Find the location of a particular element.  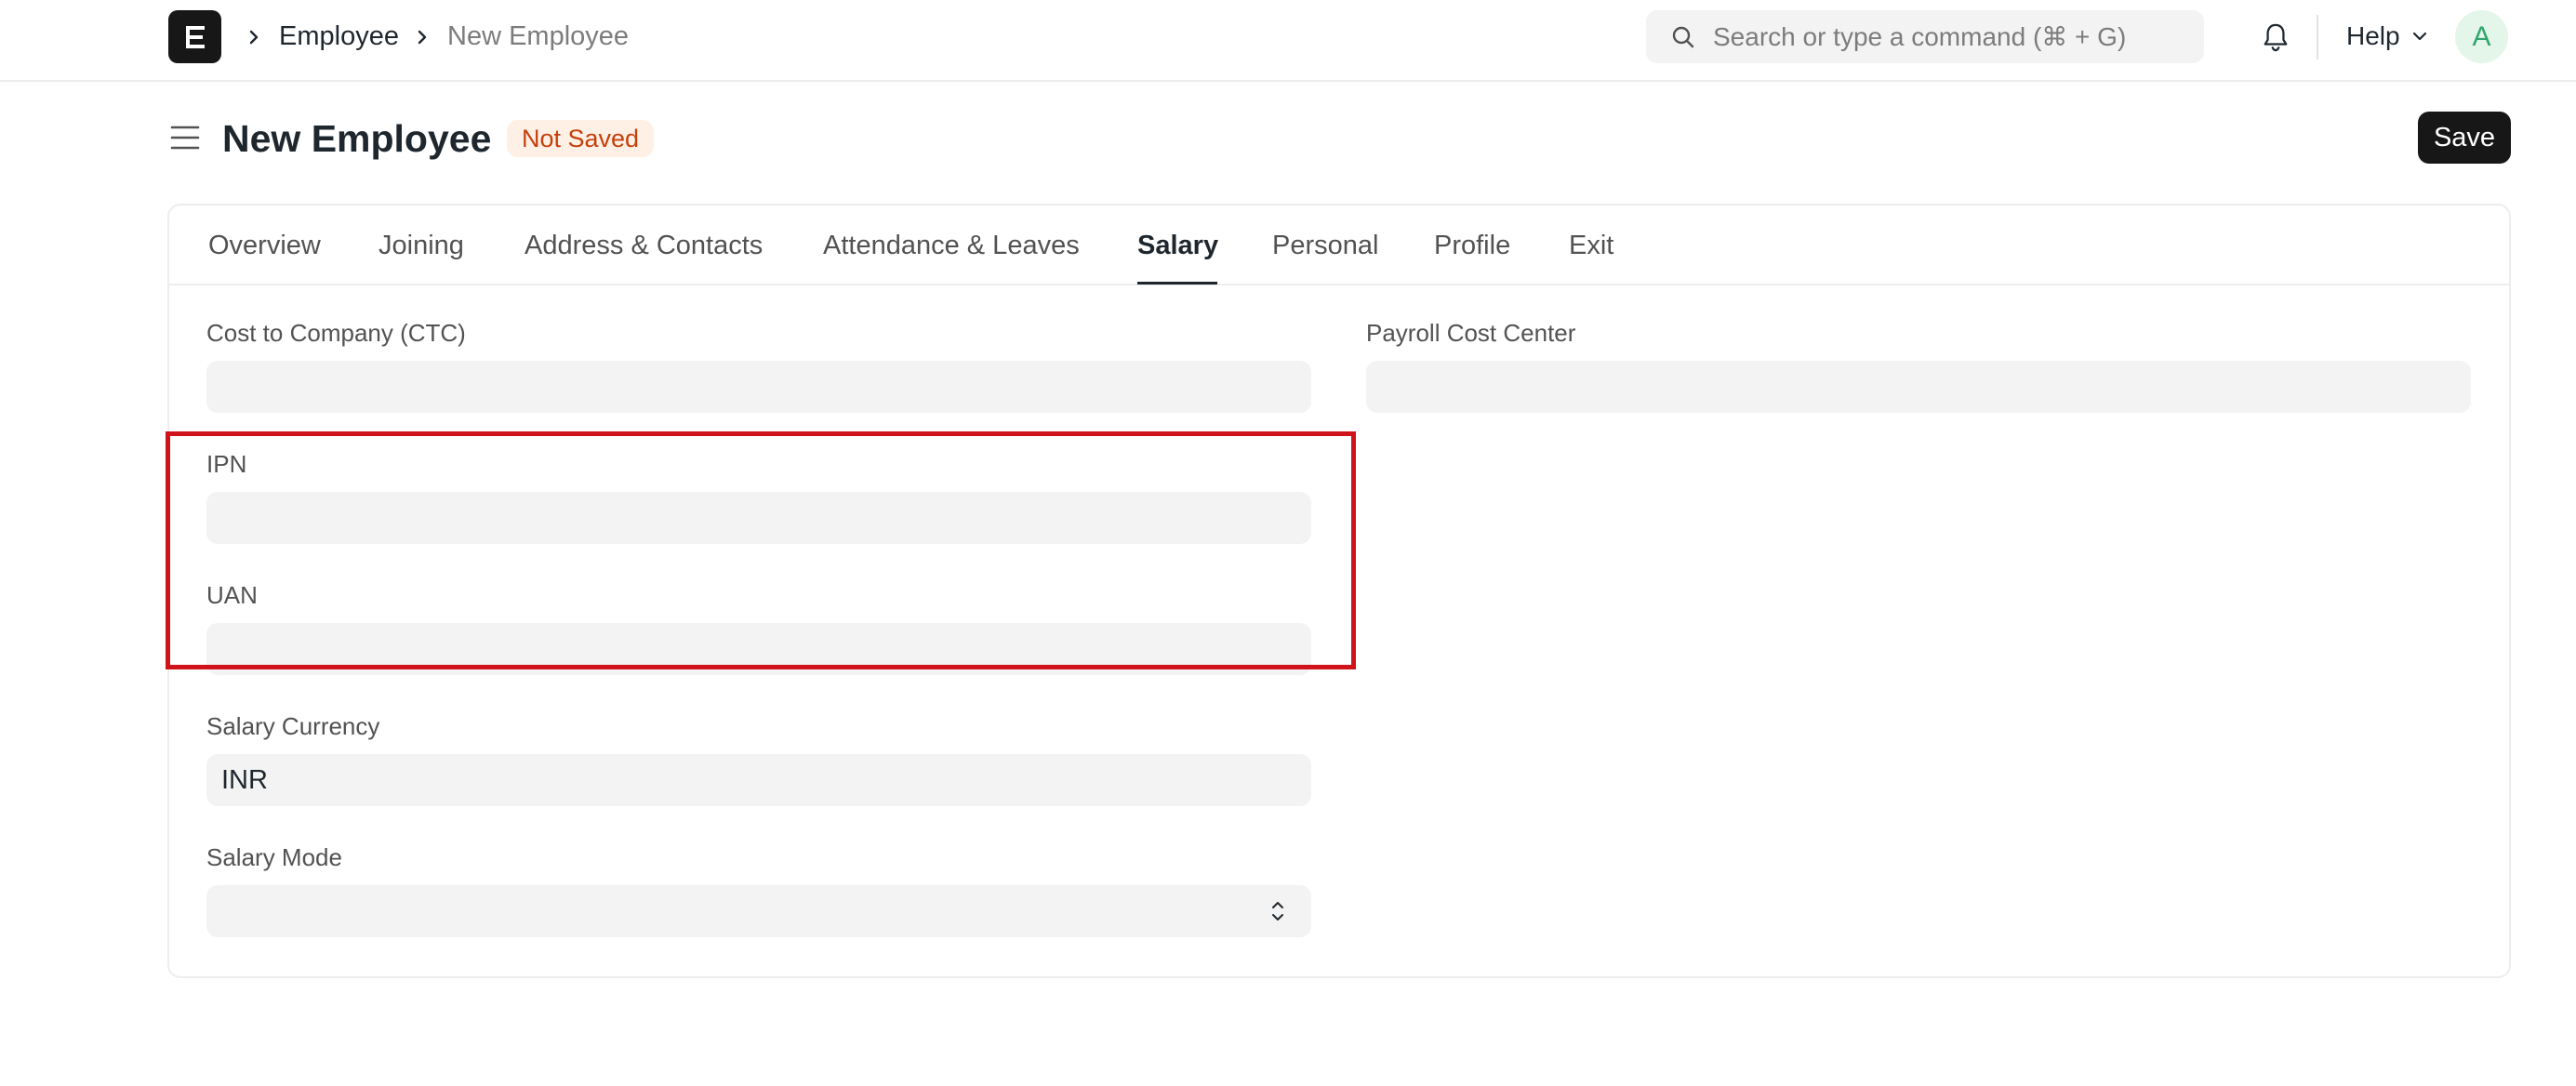

ipn-input is located at coordinates (758, 518).